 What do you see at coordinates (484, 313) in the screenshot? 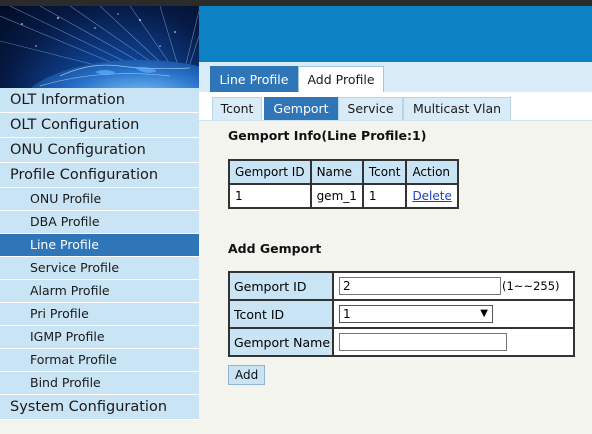
I see `chevron-down-icon: ▼` at bounding box center [484, 313].